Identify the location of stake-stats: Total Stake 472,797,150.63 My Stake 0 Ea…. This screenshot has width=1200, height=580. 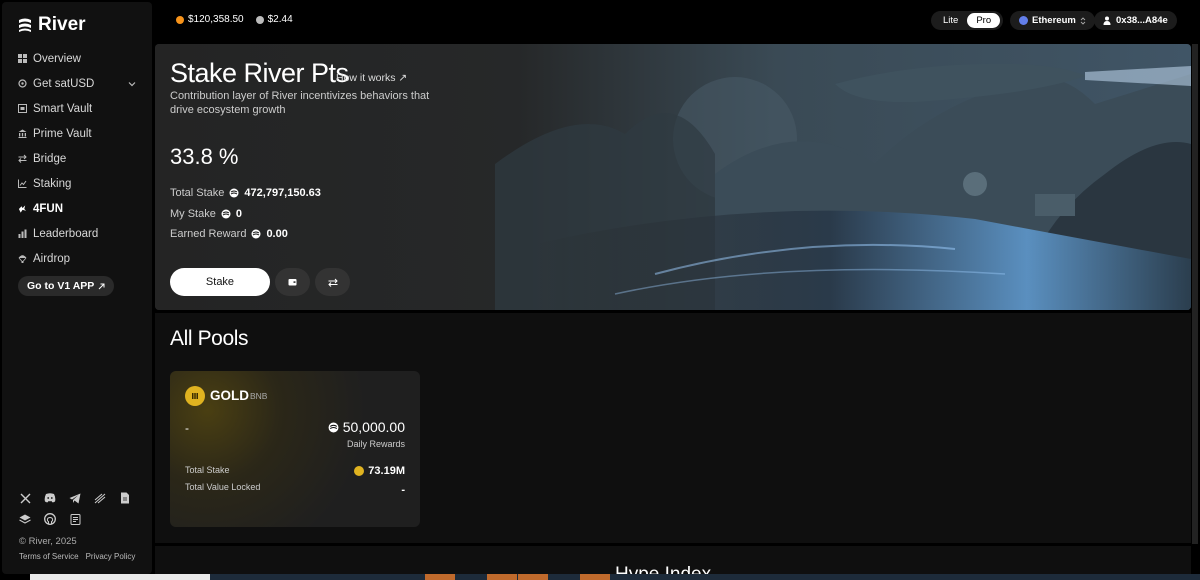
(245, 214).